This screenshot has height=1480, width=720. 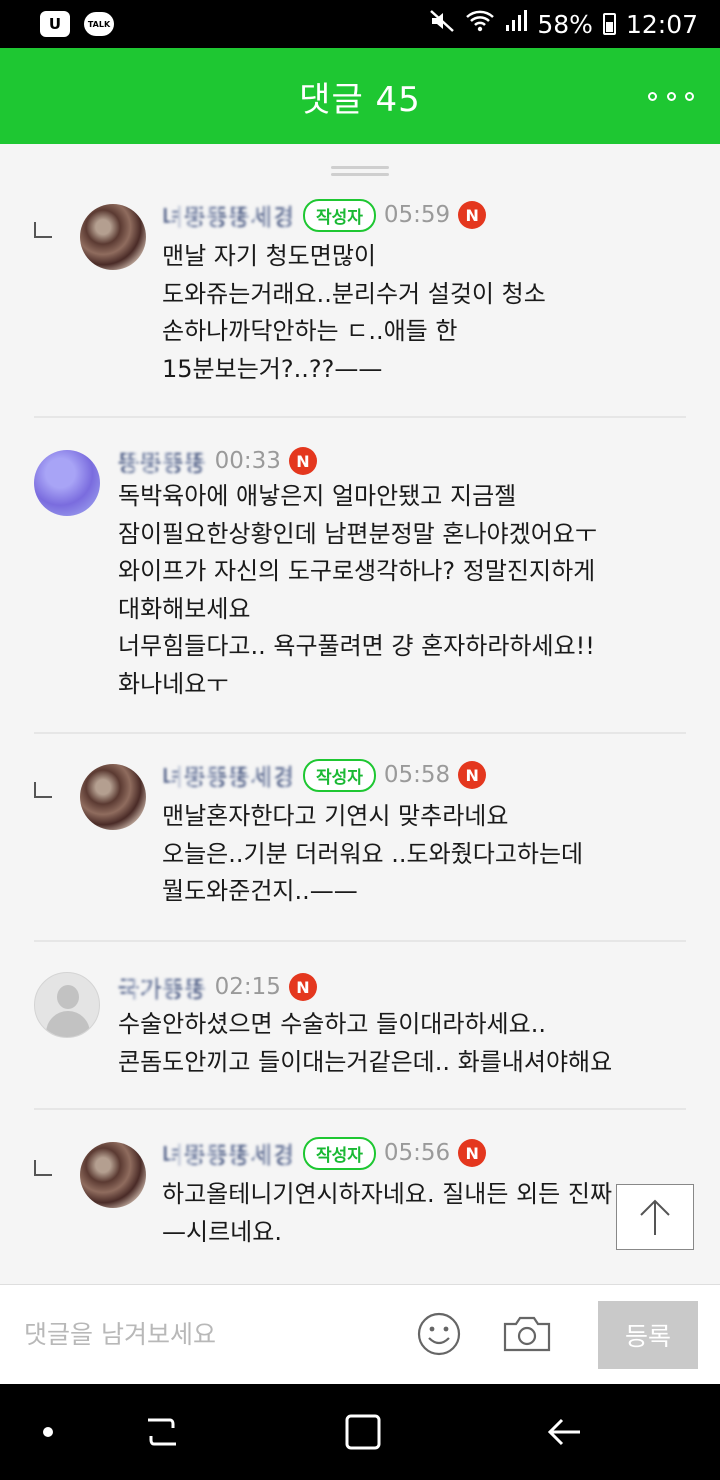 What do you see at coordinates (417, 1153) in the screenshot?
I see `comment-time: 05:56` at bounding box center [417, 1153].